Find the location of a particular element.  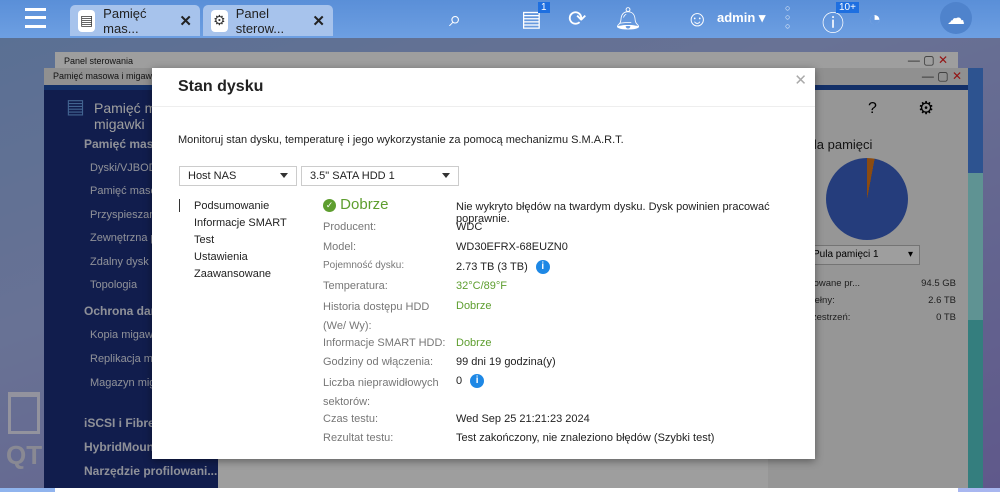

test-time-value: Wed Sep 25 21:21:23 2024 is located at coordinates (523, 419).